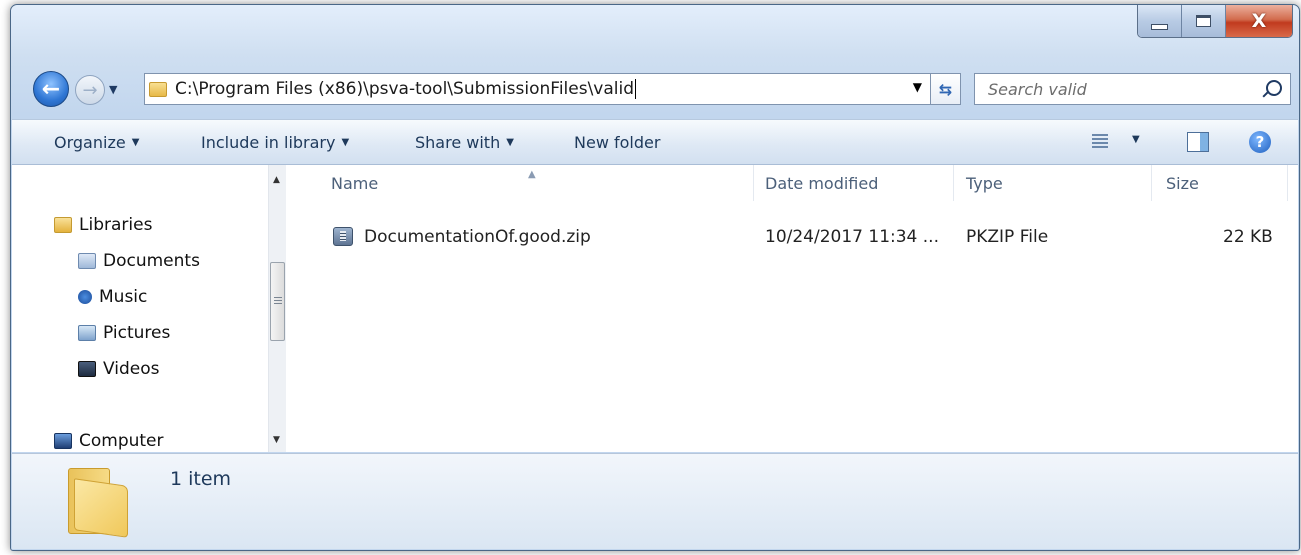 This screenshot has width=1301, height=555. Describe the element at coordinates (1198, 142) in the screenshot. I see `preview-pane-icon` at that location.